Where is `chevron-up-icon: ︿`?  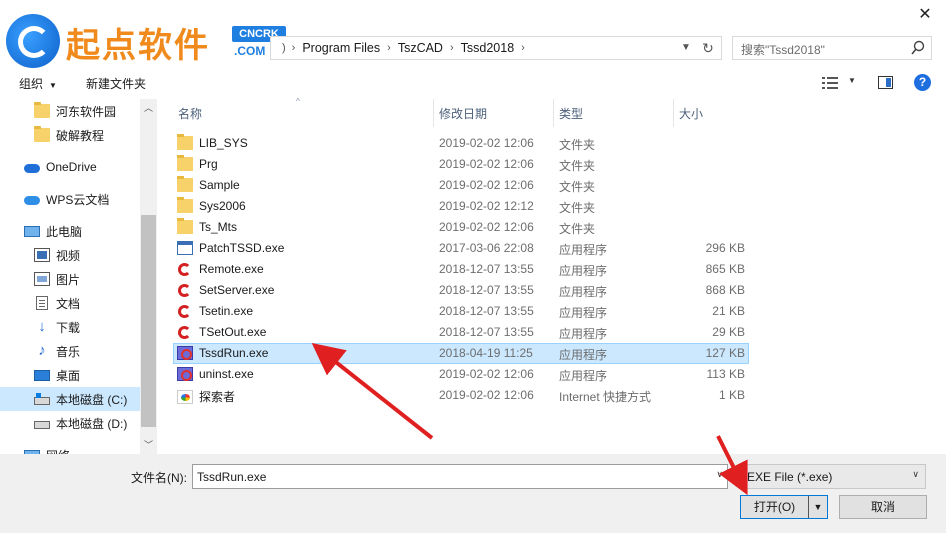
chevron-up-icon: ︿ is located at coordinates (148, 108).